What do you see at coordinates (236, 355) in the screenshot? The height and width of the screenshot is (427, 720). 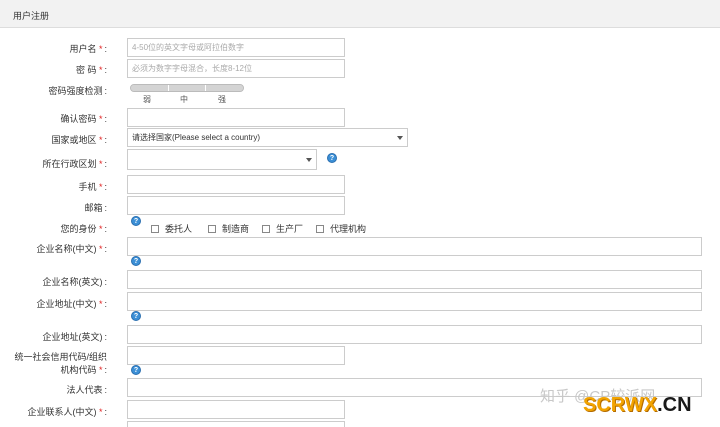 I see `credit-code-input` at bounding box center [236, 355].